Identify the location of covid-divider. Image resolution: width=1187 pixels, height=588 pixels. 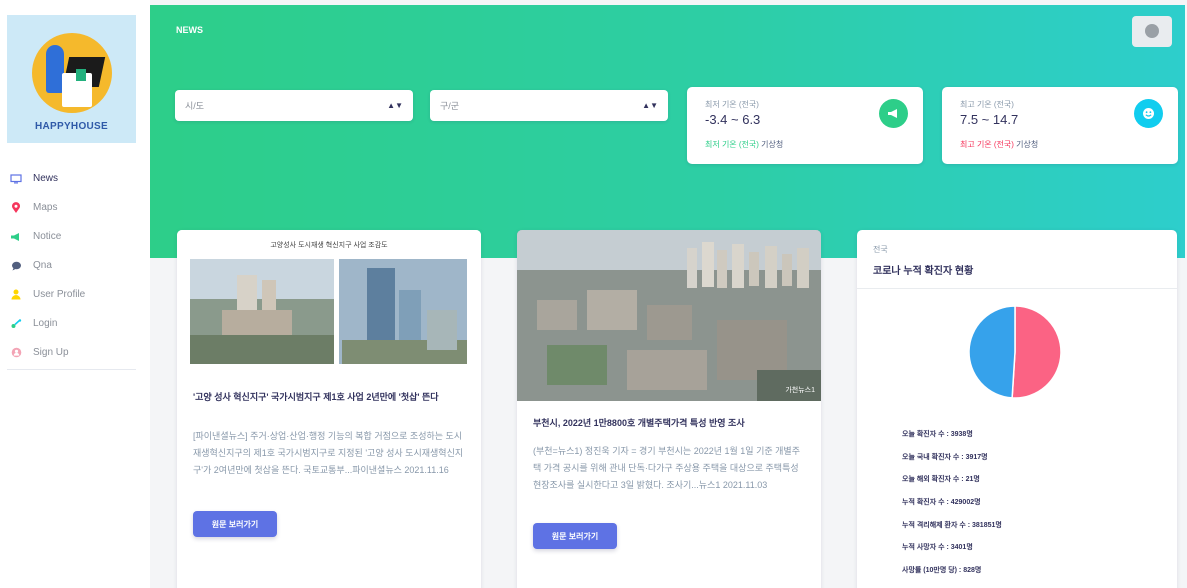
(1017, 288).